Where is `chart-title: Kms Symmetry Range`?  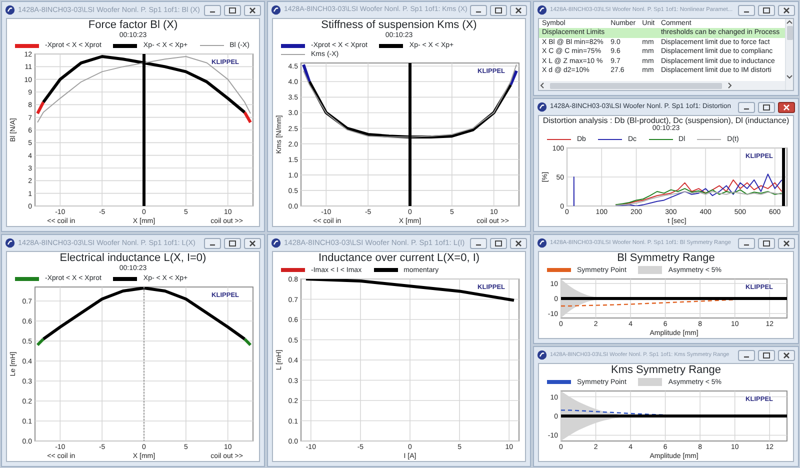
chart-title: Kms Symmetry Range is located at coordinates (666, 370).